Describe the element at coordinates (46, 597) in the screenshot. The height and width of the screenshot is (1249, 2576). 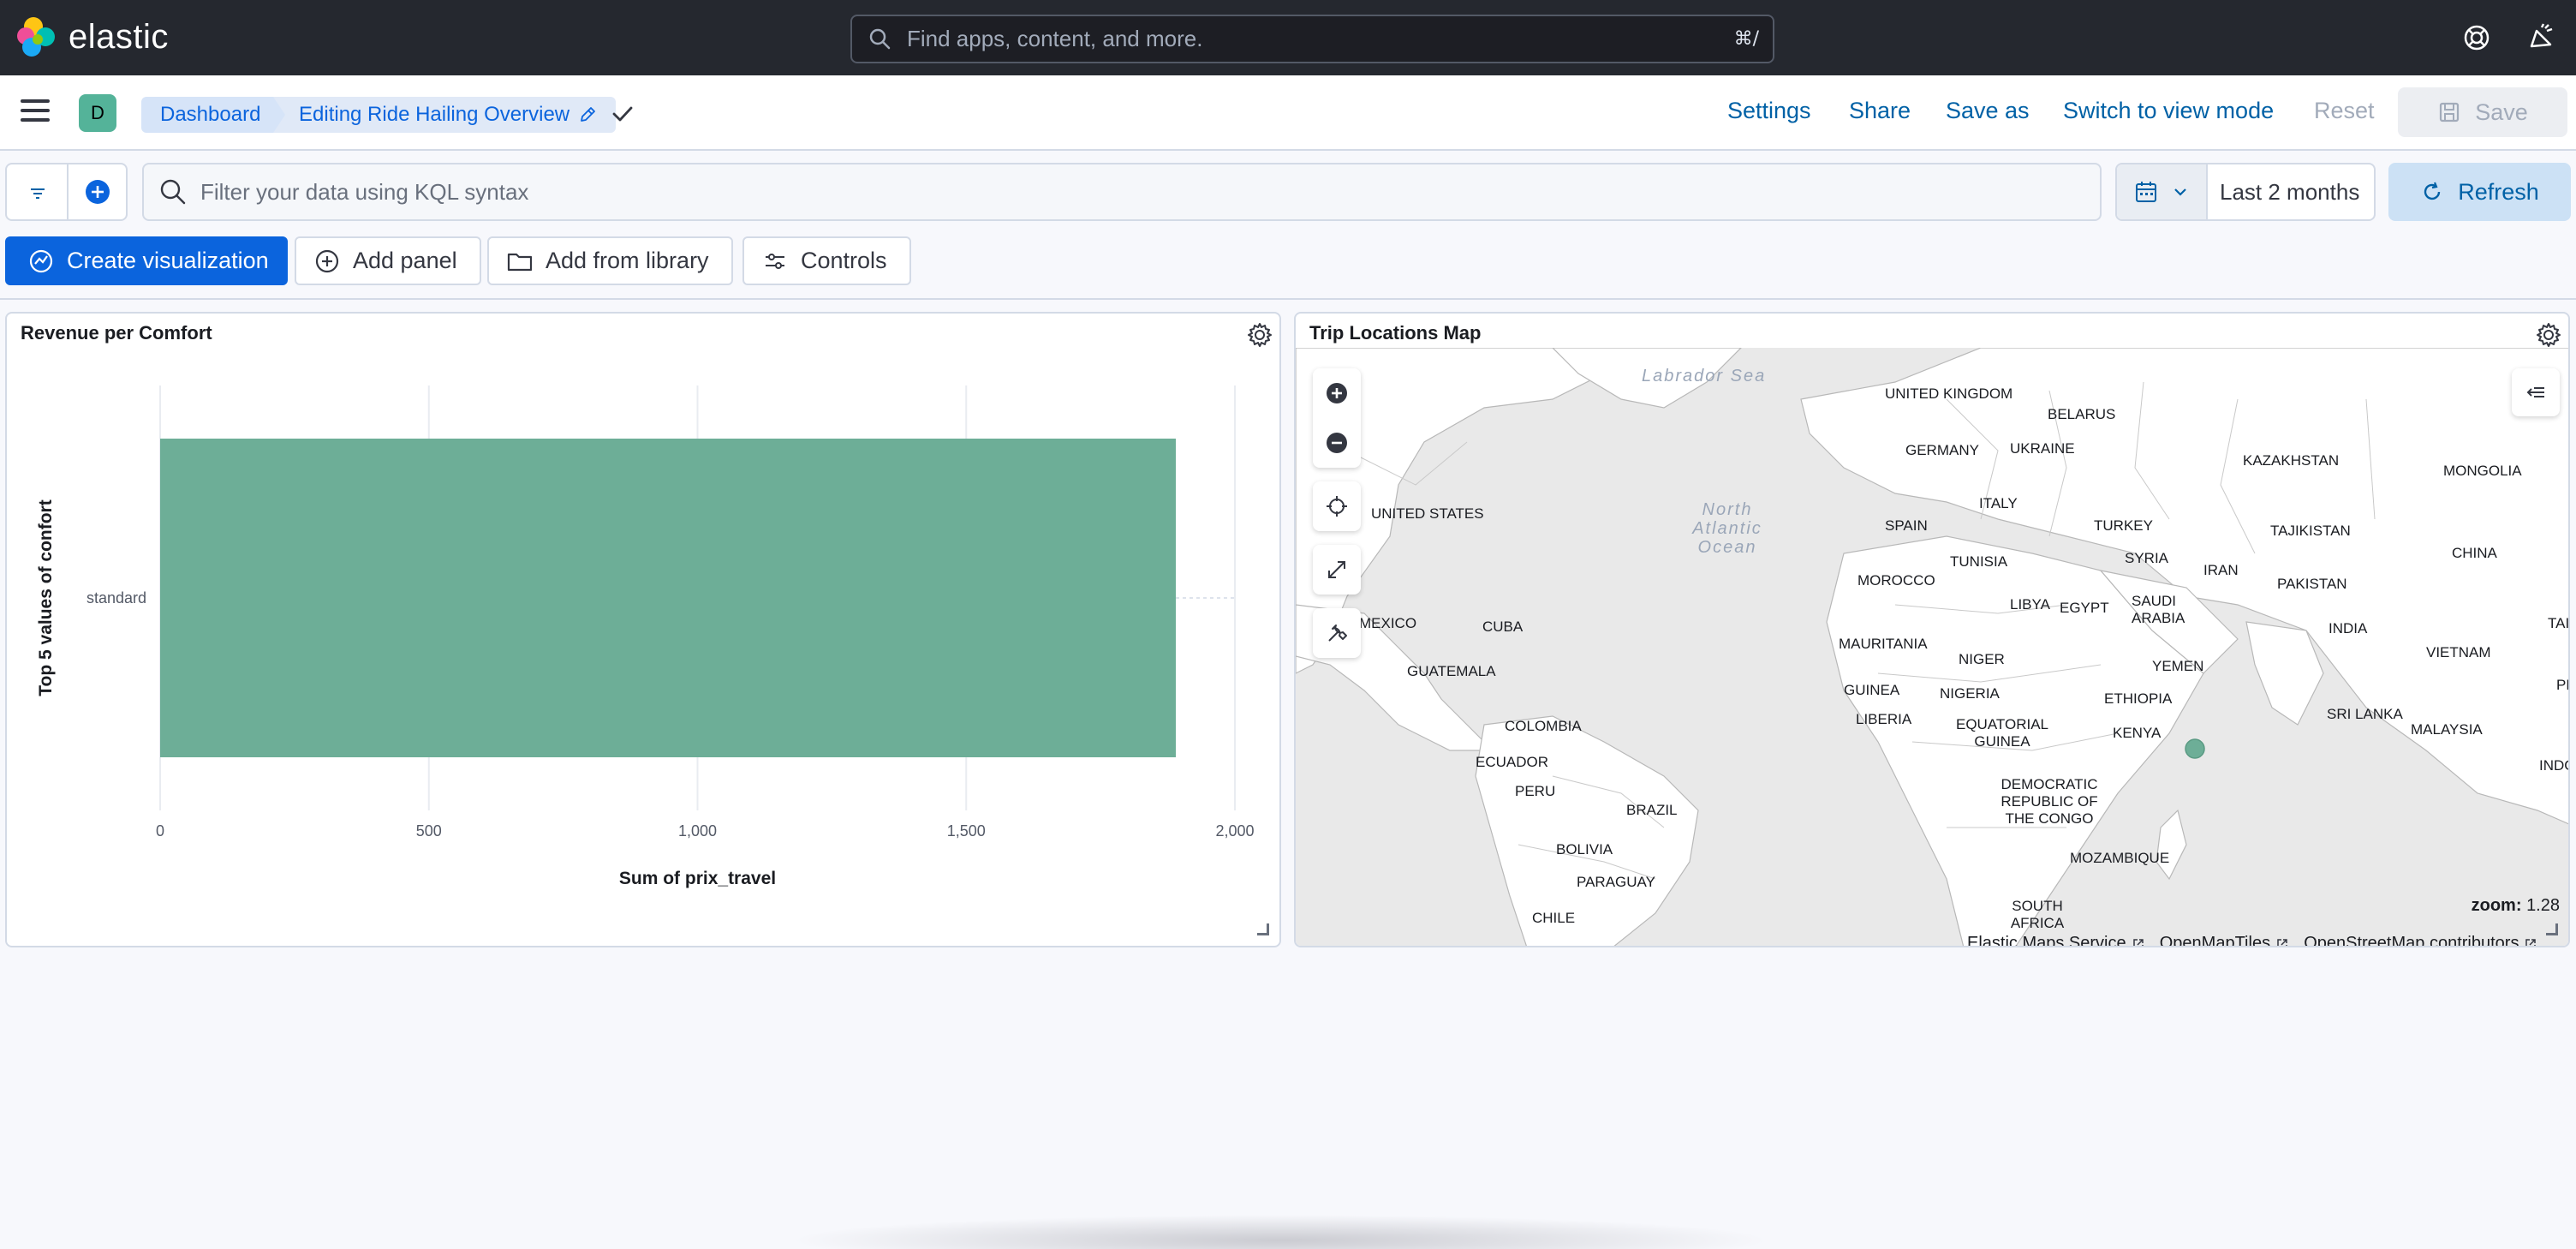
I see `y-axis-title: Top 5 values of confort` at that location.